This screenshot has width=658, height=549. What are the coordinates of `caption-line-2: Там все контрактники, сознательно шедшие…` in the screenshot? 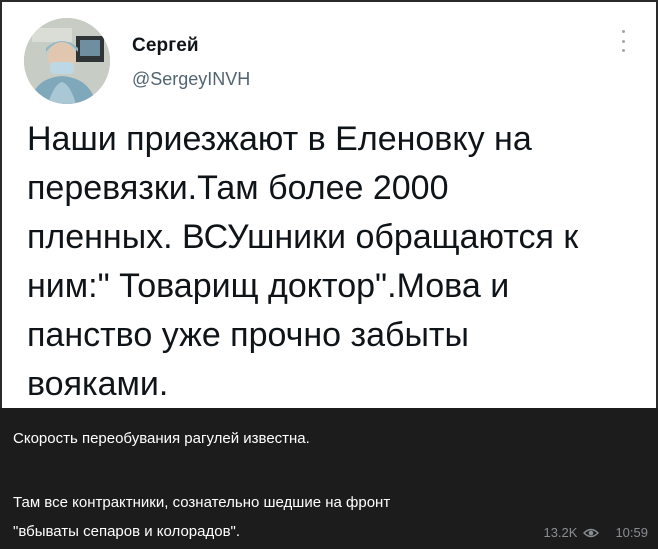 It's located at (202, 502).